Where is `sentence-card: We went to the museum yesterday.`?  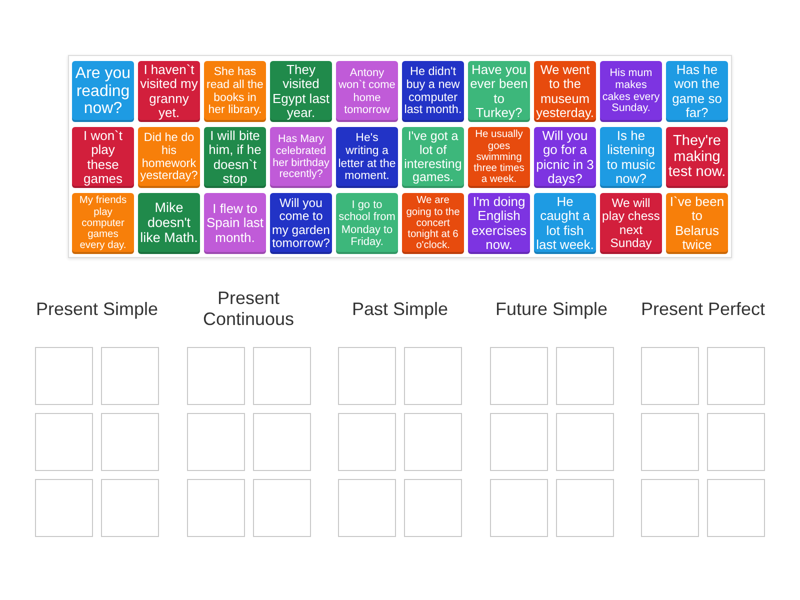
sentence-card: We went to the museum yesterday. is located at coordinates (565, 91).